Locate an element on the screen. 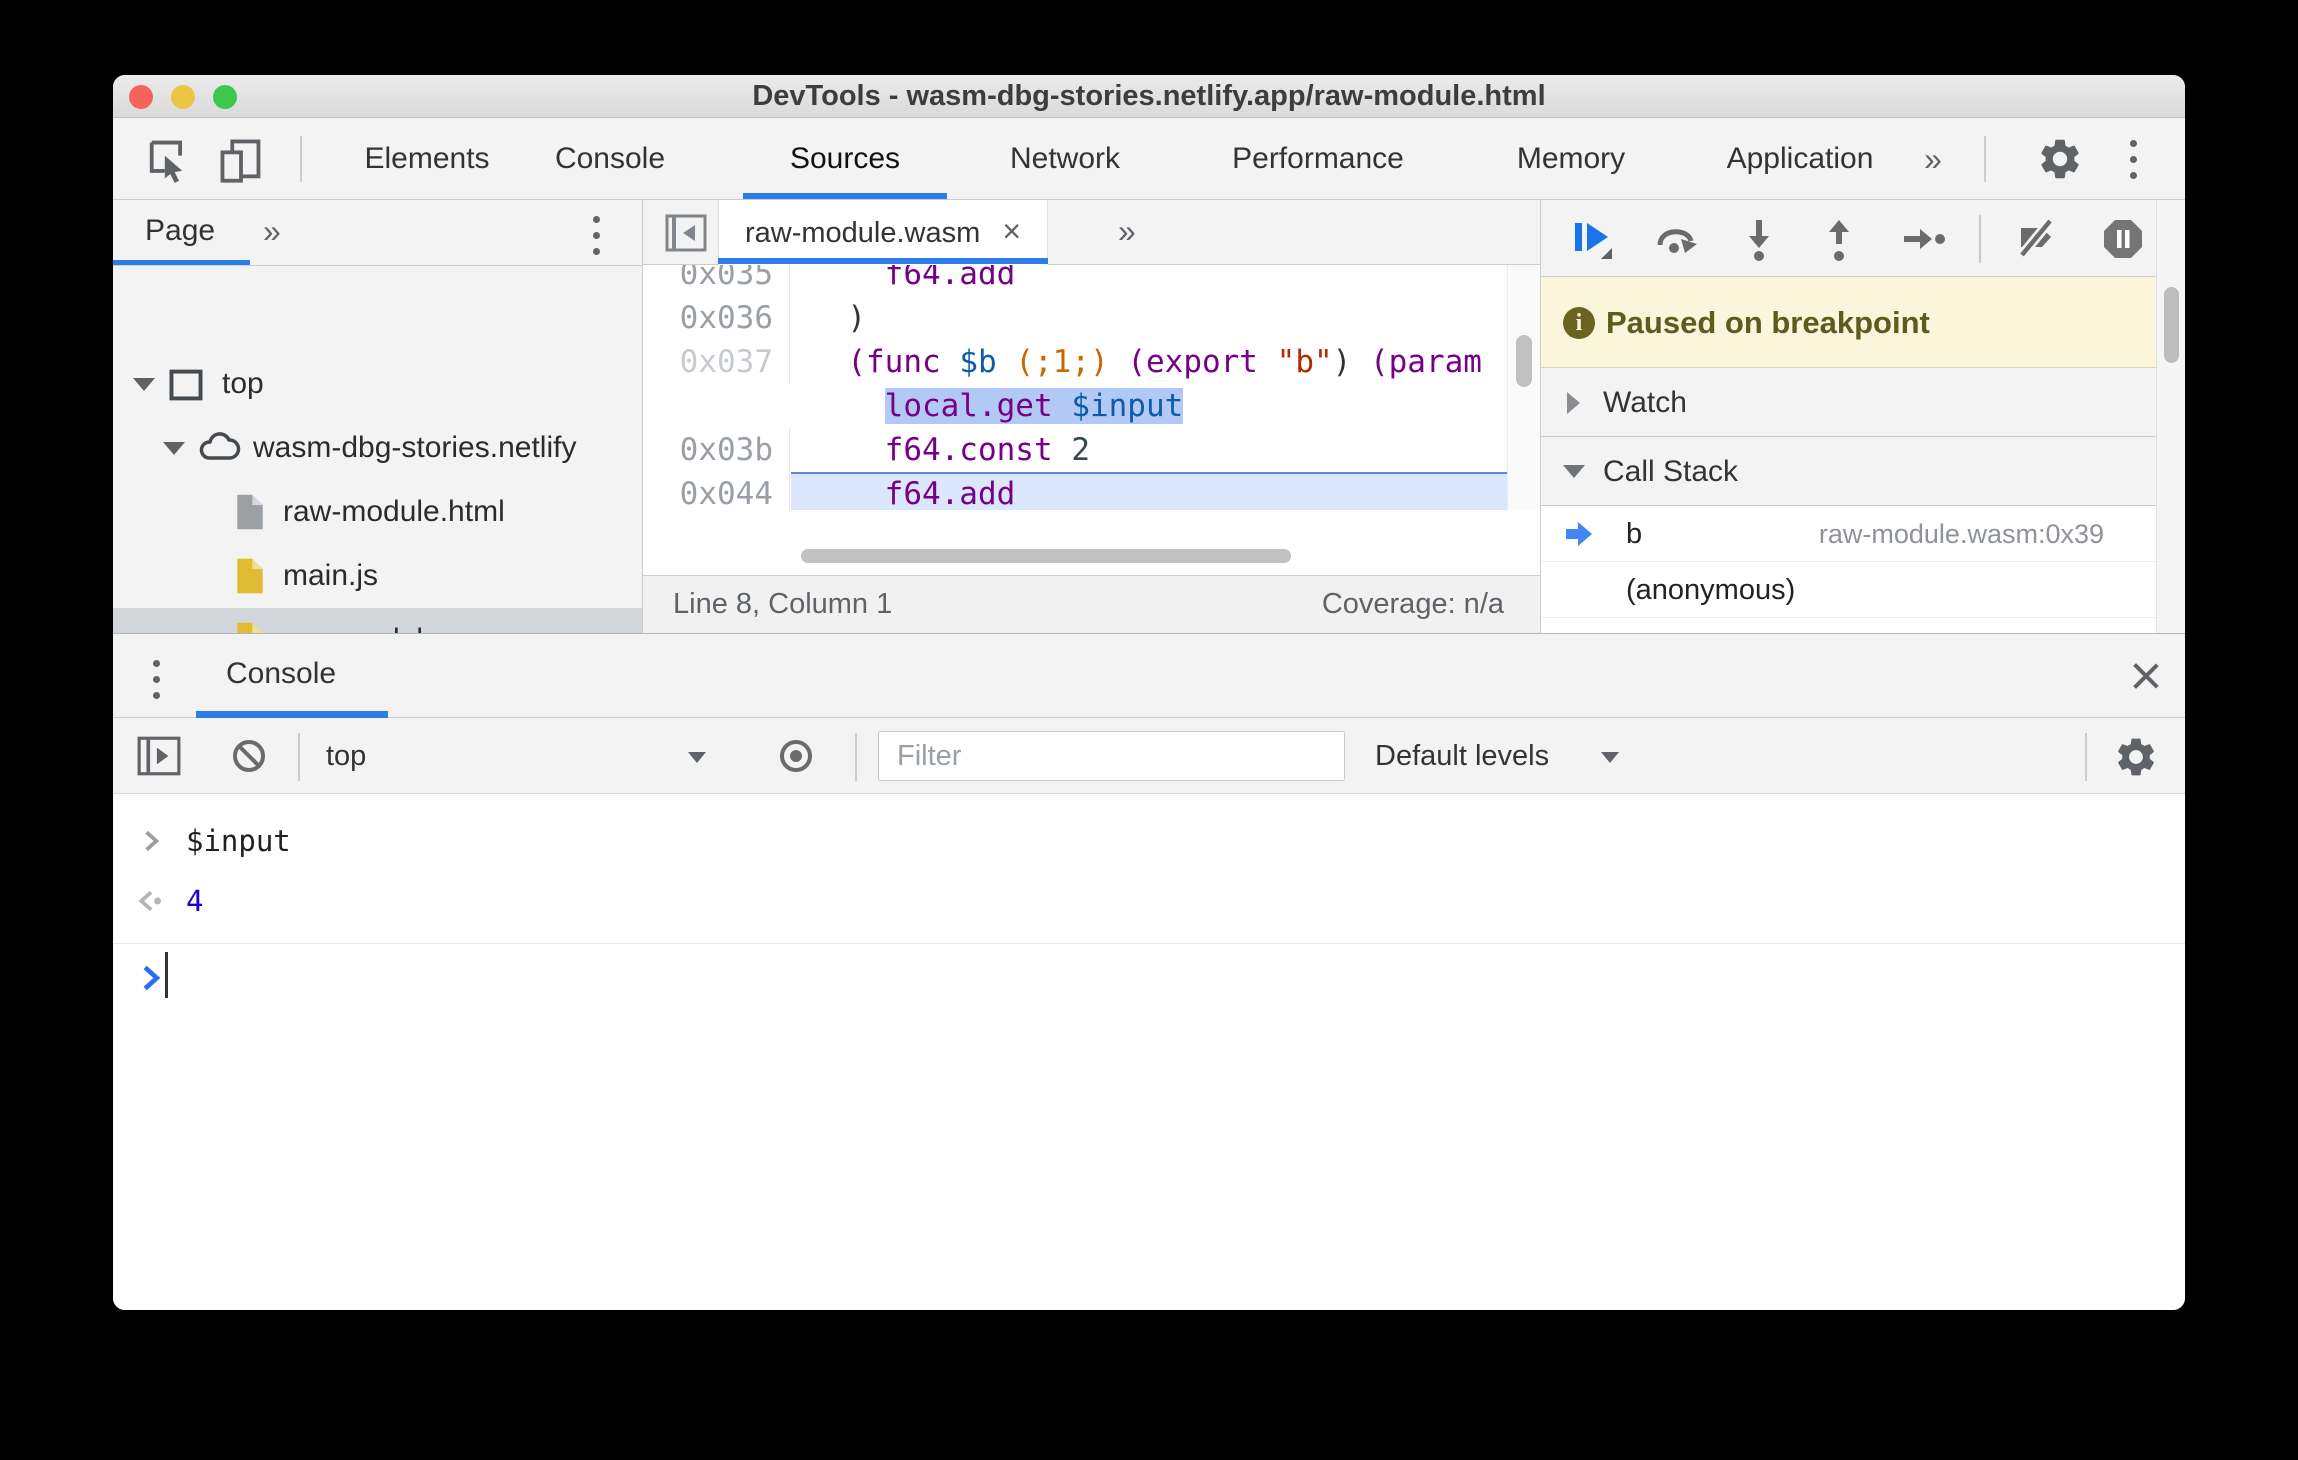 This screenshot has width=2298, height=1460. tab-sources: Sources is located at coordinates (845, 159).